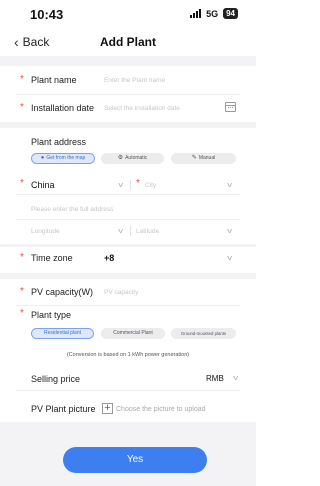 This screenshot has width=320, height=486. I want to click on address-mode-automatic: ⚙ Automatic, so click(132, 158).